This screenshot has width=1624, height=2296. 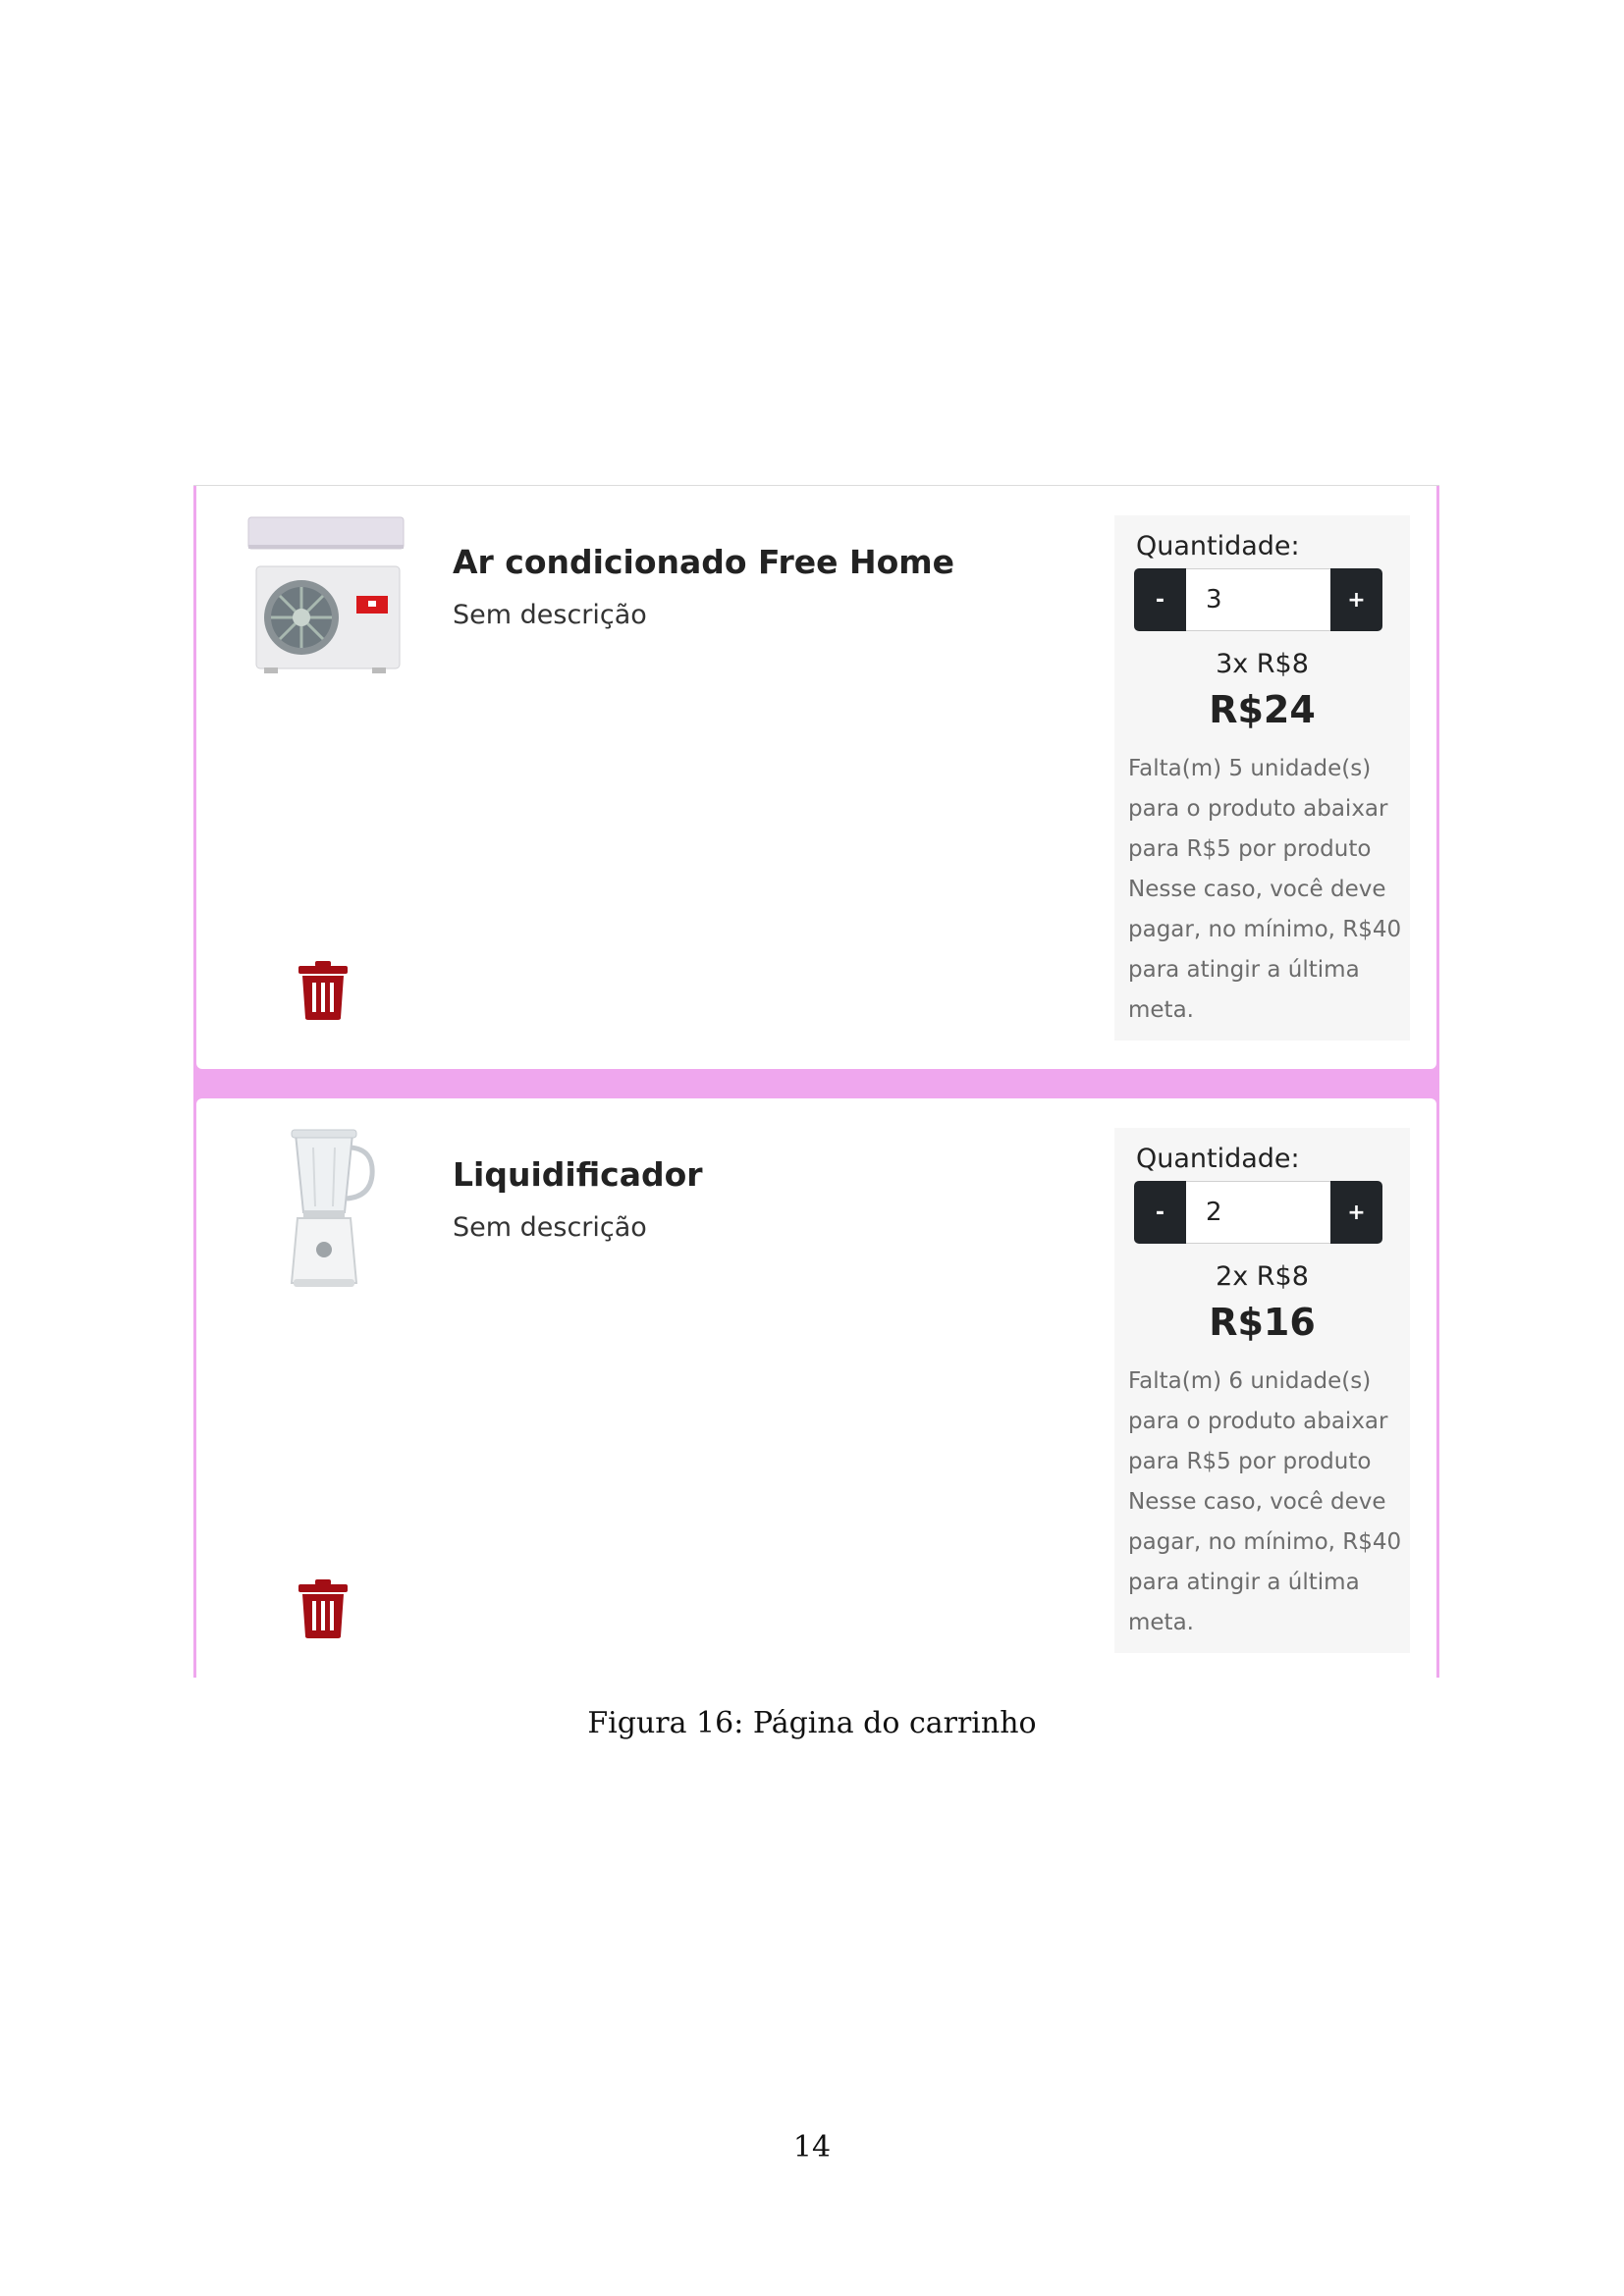 What do you see at coordinates (1250, 768) in the screenshot?
I see `discount-note-line: Falta(m) 5 unidade(s)` at bounding box center [1250, 768].